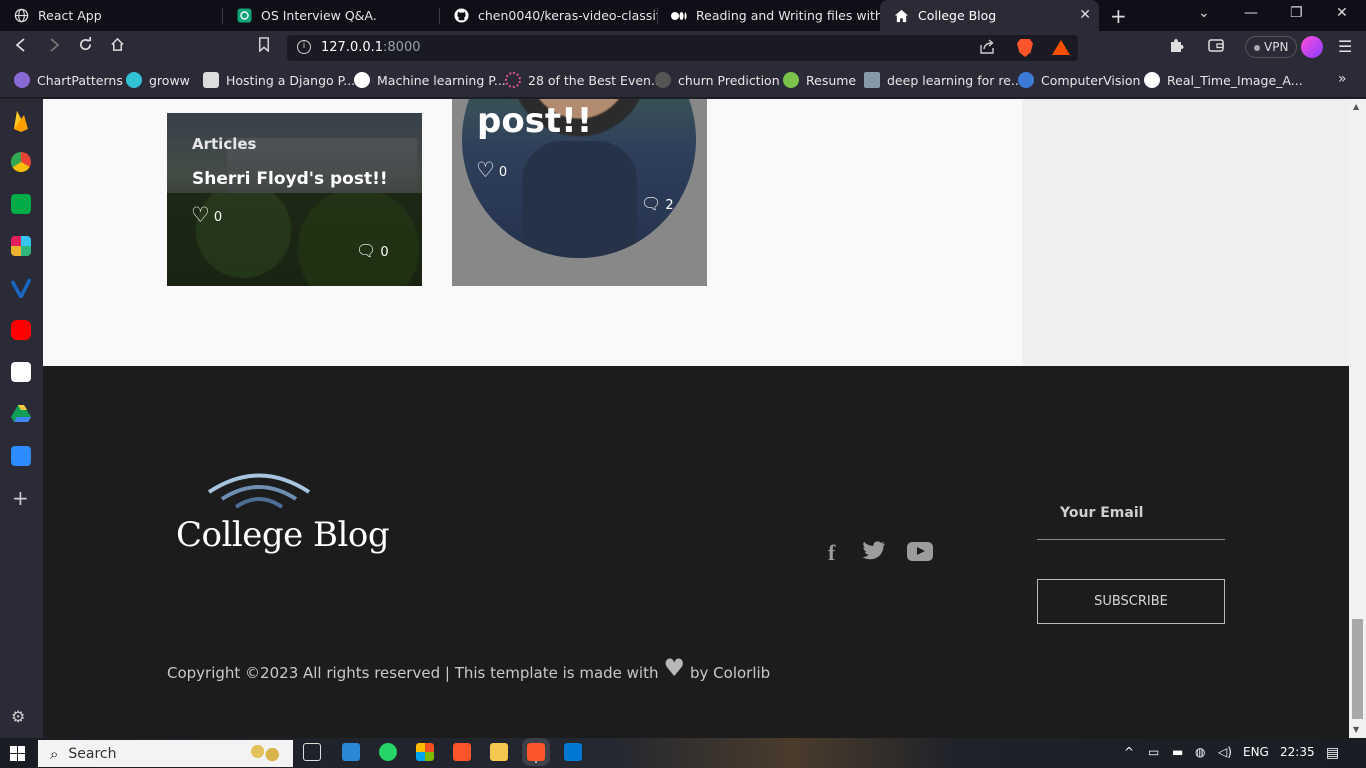 The height and width of the screenshot is (768, 1366). Describe the element at coordinates (1118, 16) in the screenshot. I see `new-tab-icon: +` at that location.